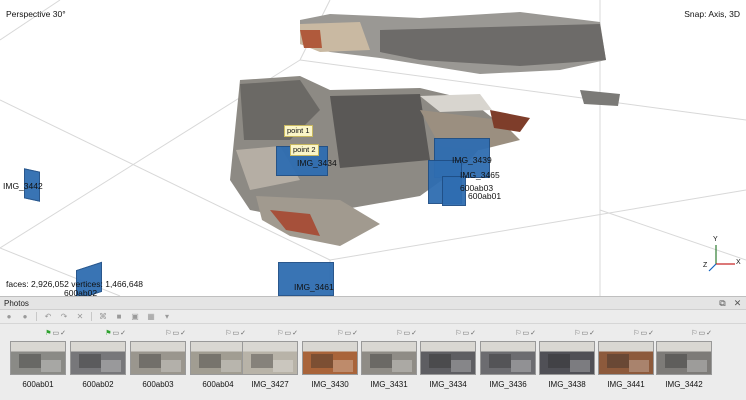 The image size is (746, 400). What do you see at coordinates (389, 384) in the screenshot?
I see `photo-label: IMG_3431` at bounding box center [389, 384].